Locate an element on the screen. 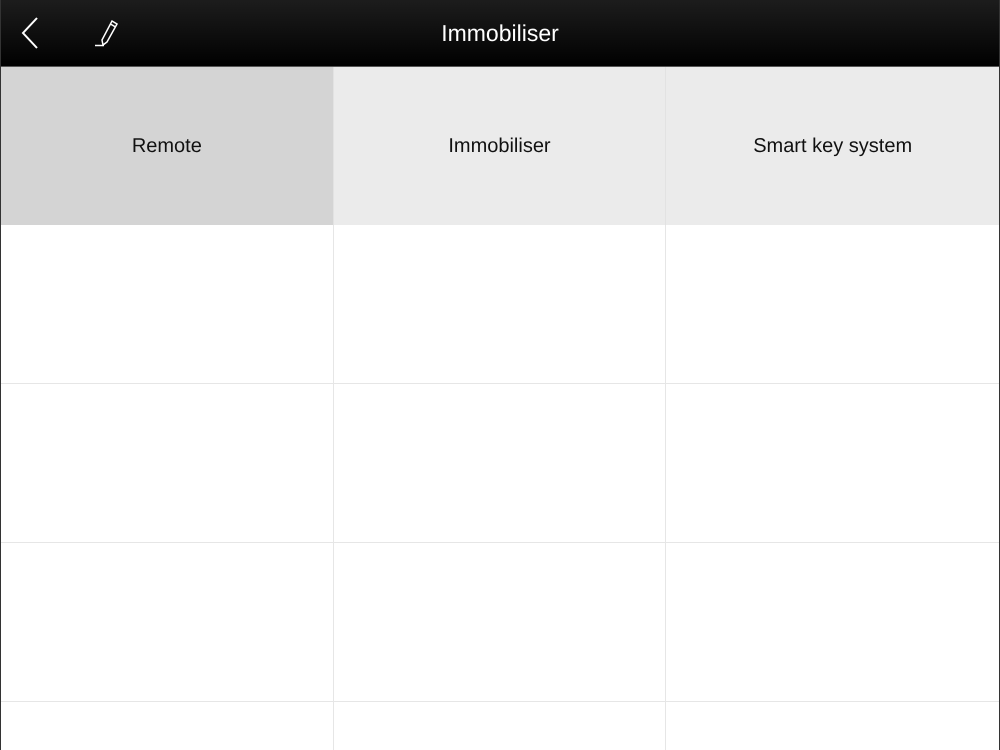 The height and width of the screenshot is (750, 1000). screen-title: Immobiliser is located at coordinates (500, 33).